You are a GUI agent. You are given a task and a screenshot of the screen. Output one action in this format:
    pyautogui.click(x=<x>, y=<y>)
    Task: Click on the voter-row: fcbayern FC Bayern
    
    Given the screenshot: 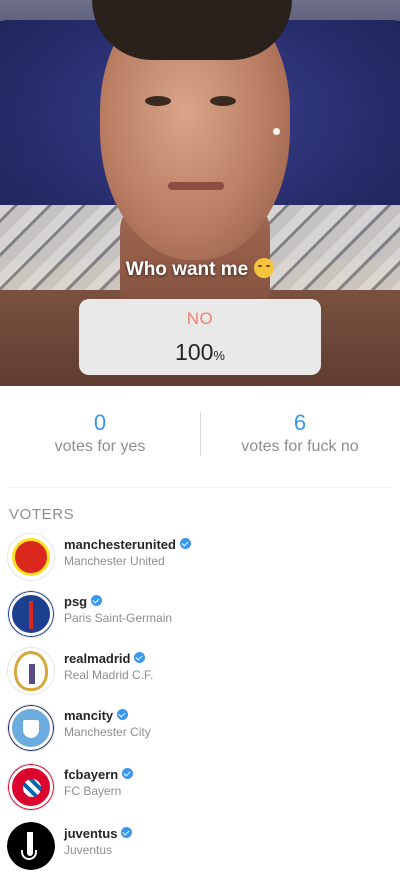 What is the action you would take?
    pyautogui.click(x=200, y=789)
    